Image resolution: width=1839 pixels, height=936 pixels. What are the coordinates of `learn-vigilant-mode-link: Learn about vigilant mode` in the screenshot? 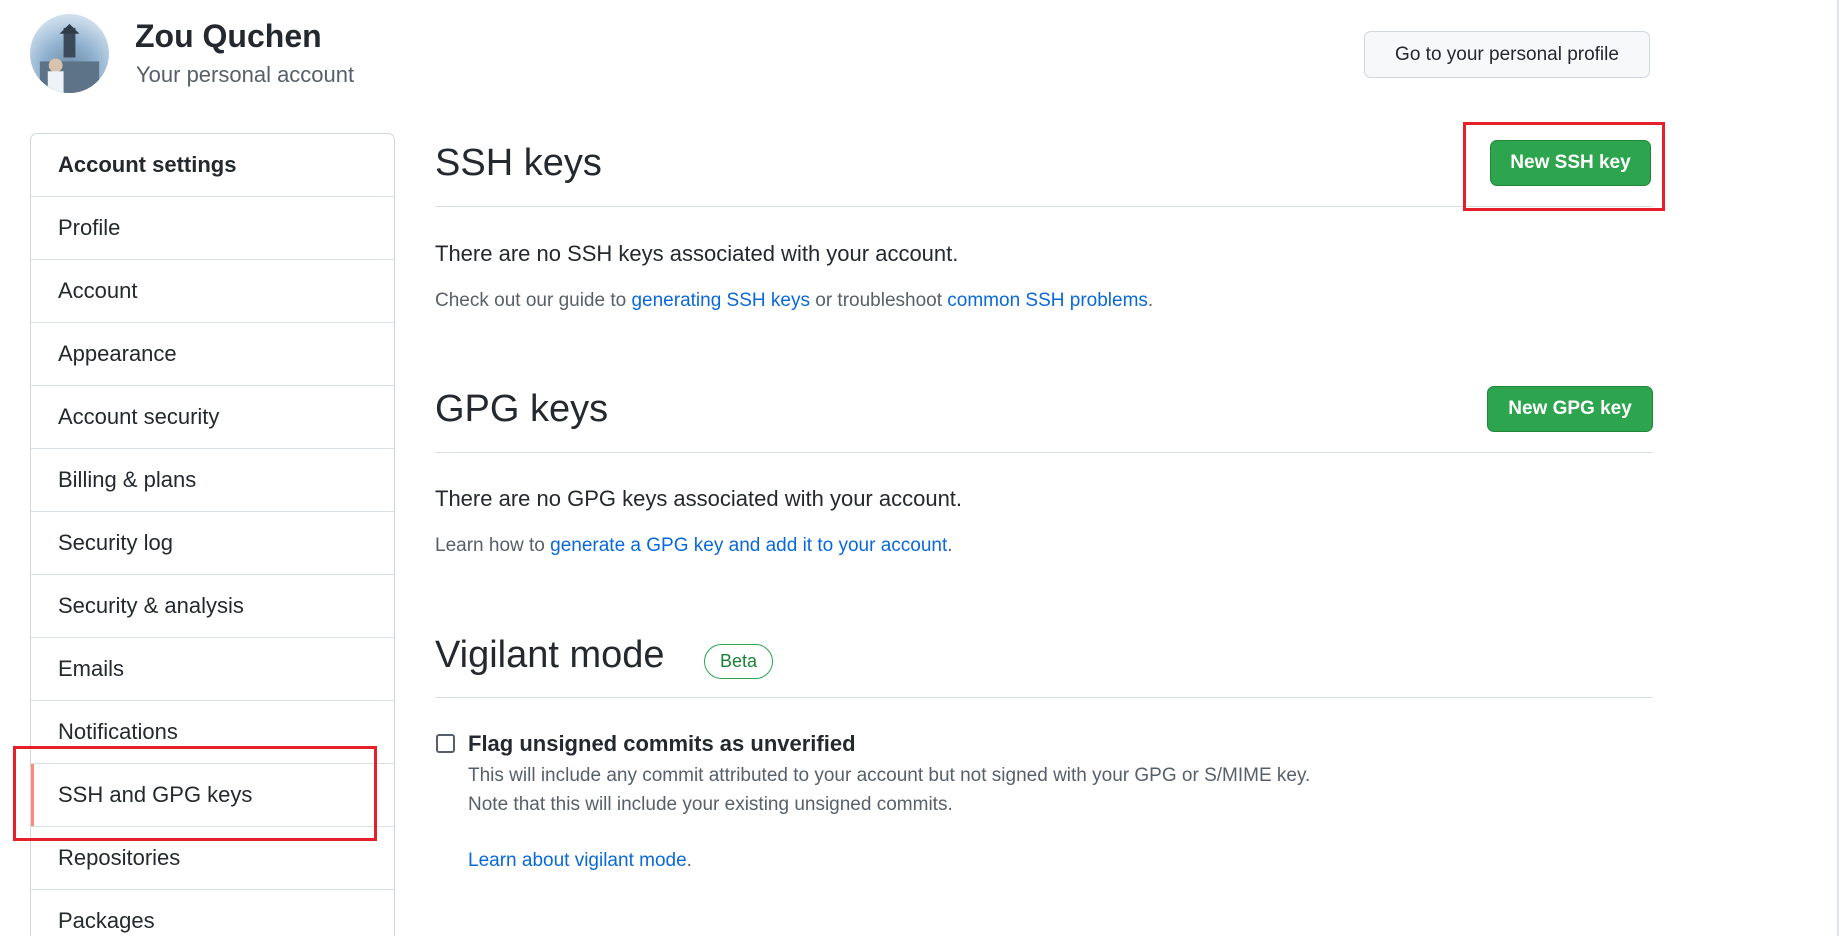 It's located at (577, 860).